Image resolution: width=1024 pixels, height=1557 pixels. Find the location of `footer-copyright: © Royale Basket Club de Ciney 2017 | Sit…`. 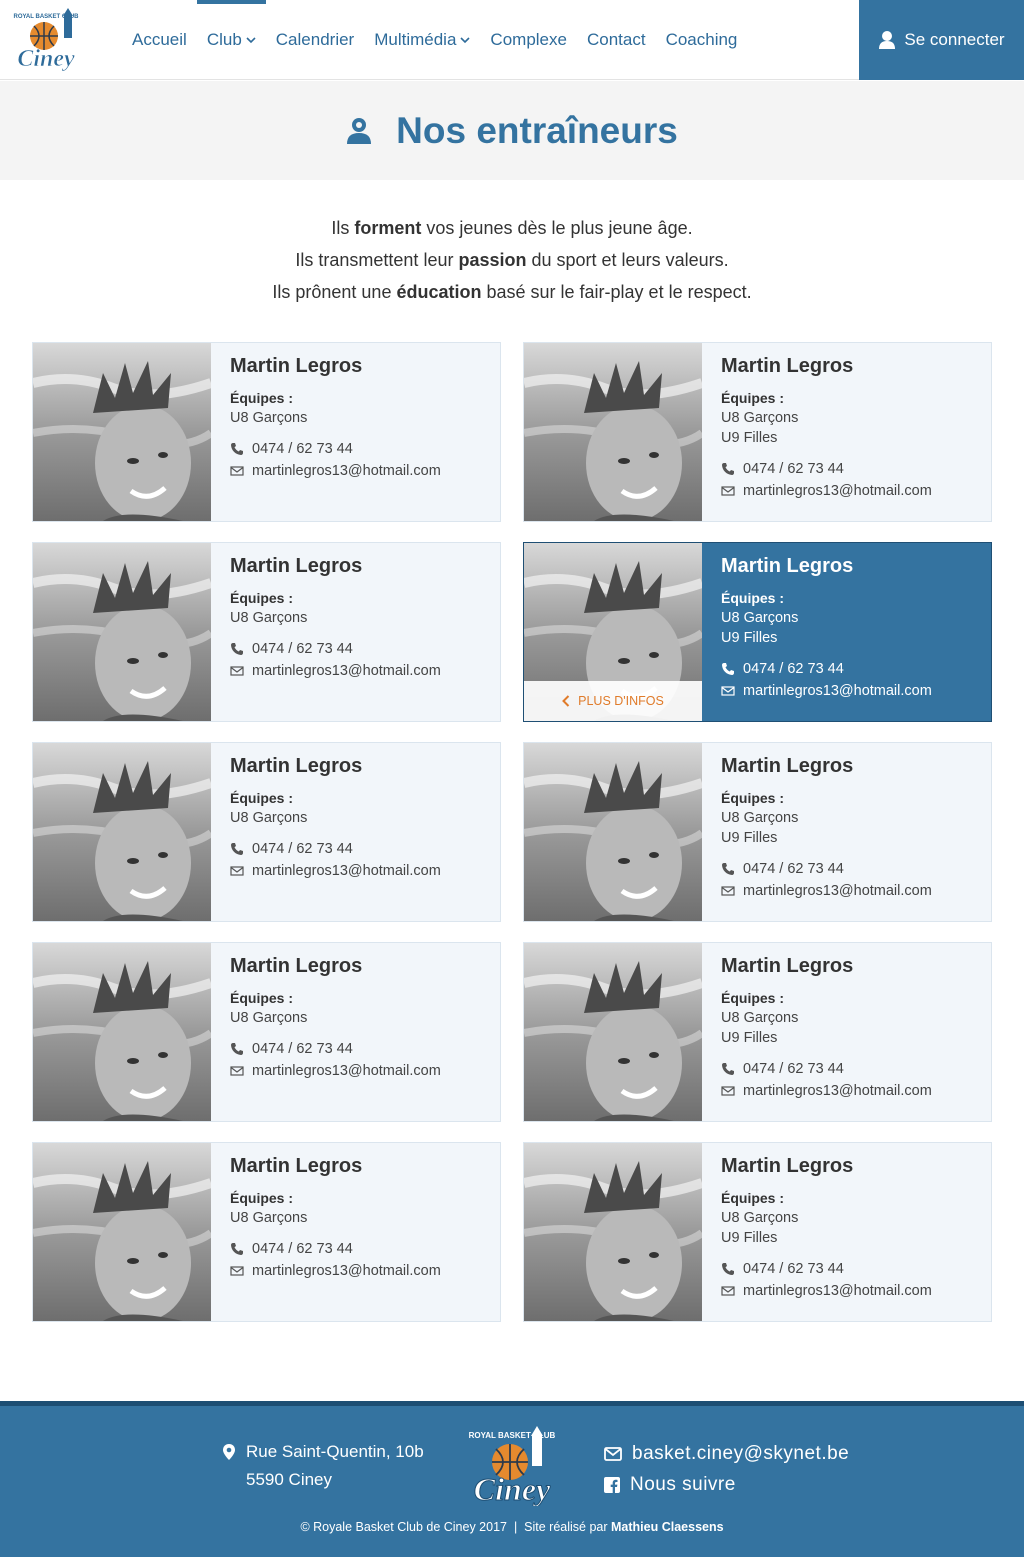

footer-copyright: © Royale Basket Club de Ciney 2017 | Sit… is located at coordinates (512, 1527).